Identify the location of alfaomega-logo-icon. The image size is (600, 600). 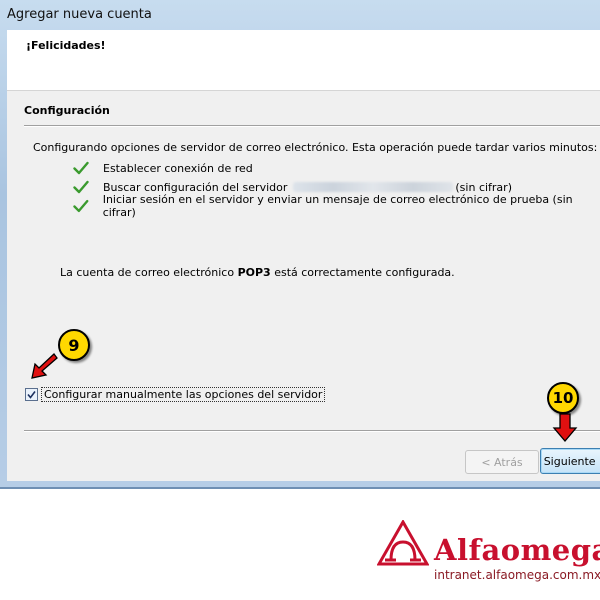
(403, 543).